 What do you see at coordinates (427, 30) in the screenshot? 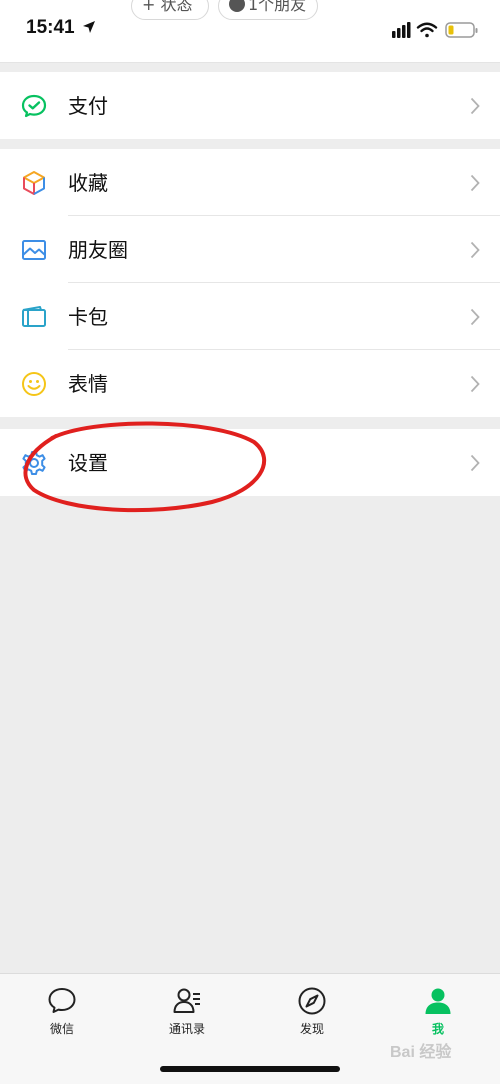
I see `wifi-icon` at bounding box center [427, 30].